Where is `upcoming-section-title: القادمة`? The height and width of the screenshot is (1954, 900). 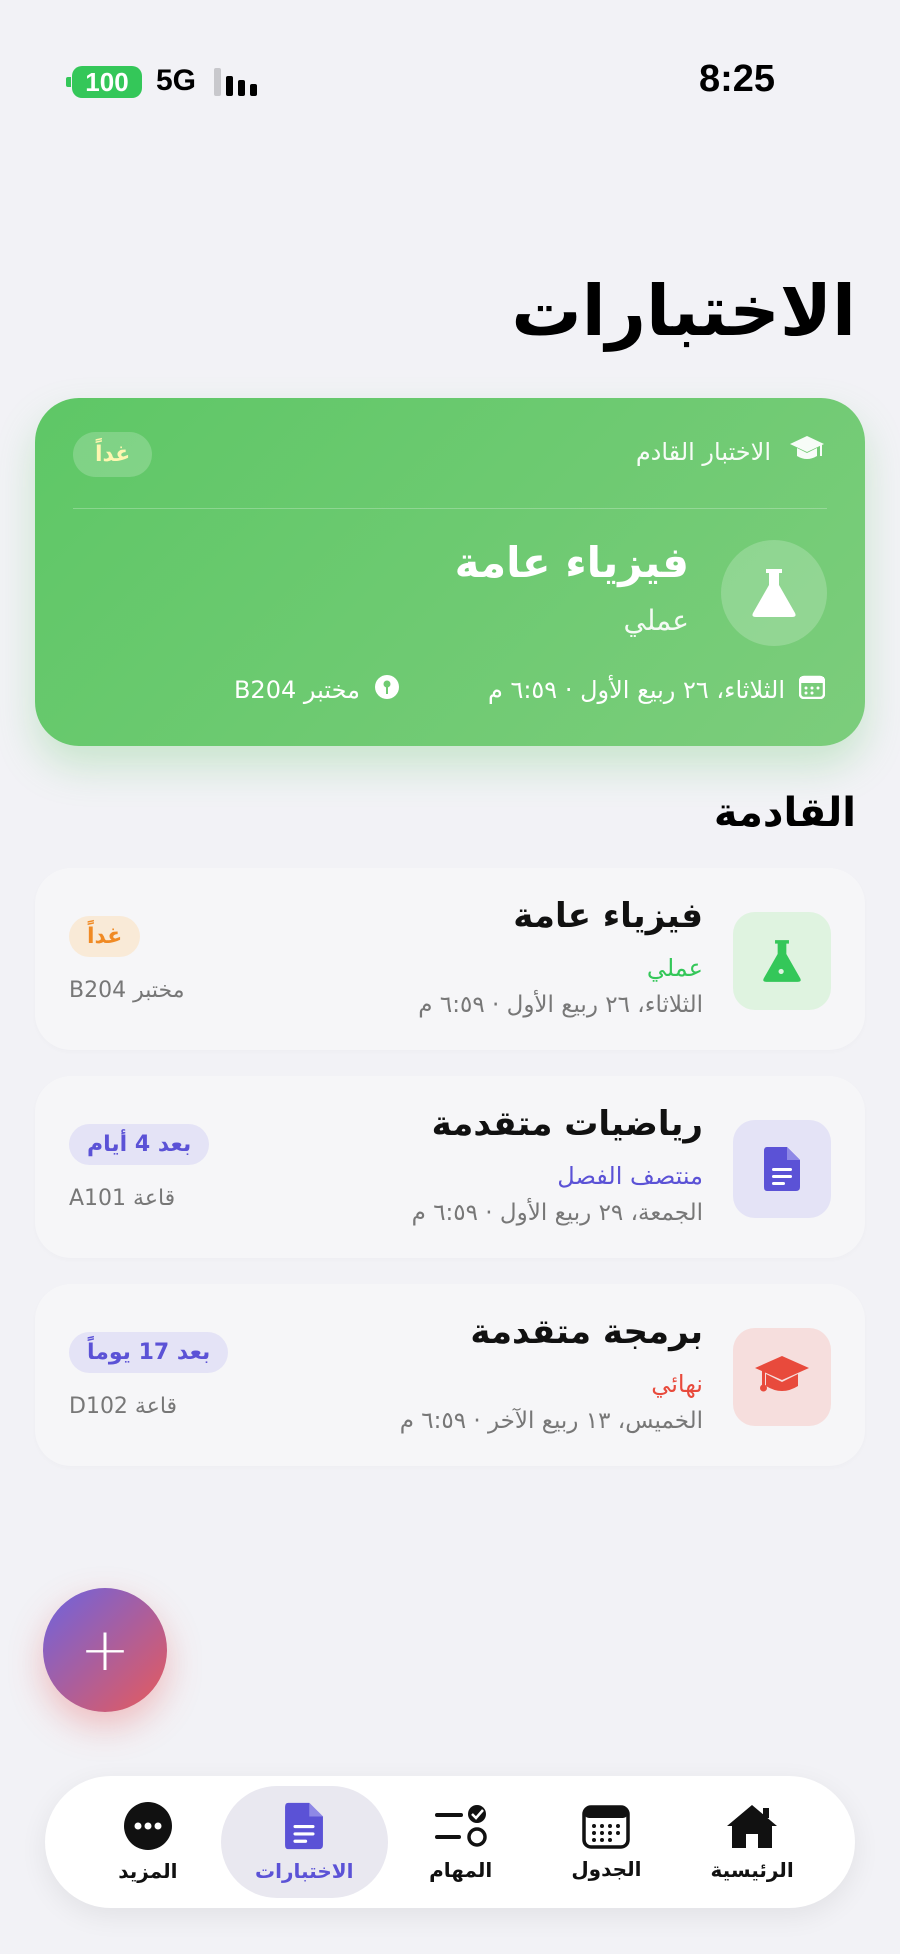
upcoming-section-title: القادمة is located at coordinates (784, 813).